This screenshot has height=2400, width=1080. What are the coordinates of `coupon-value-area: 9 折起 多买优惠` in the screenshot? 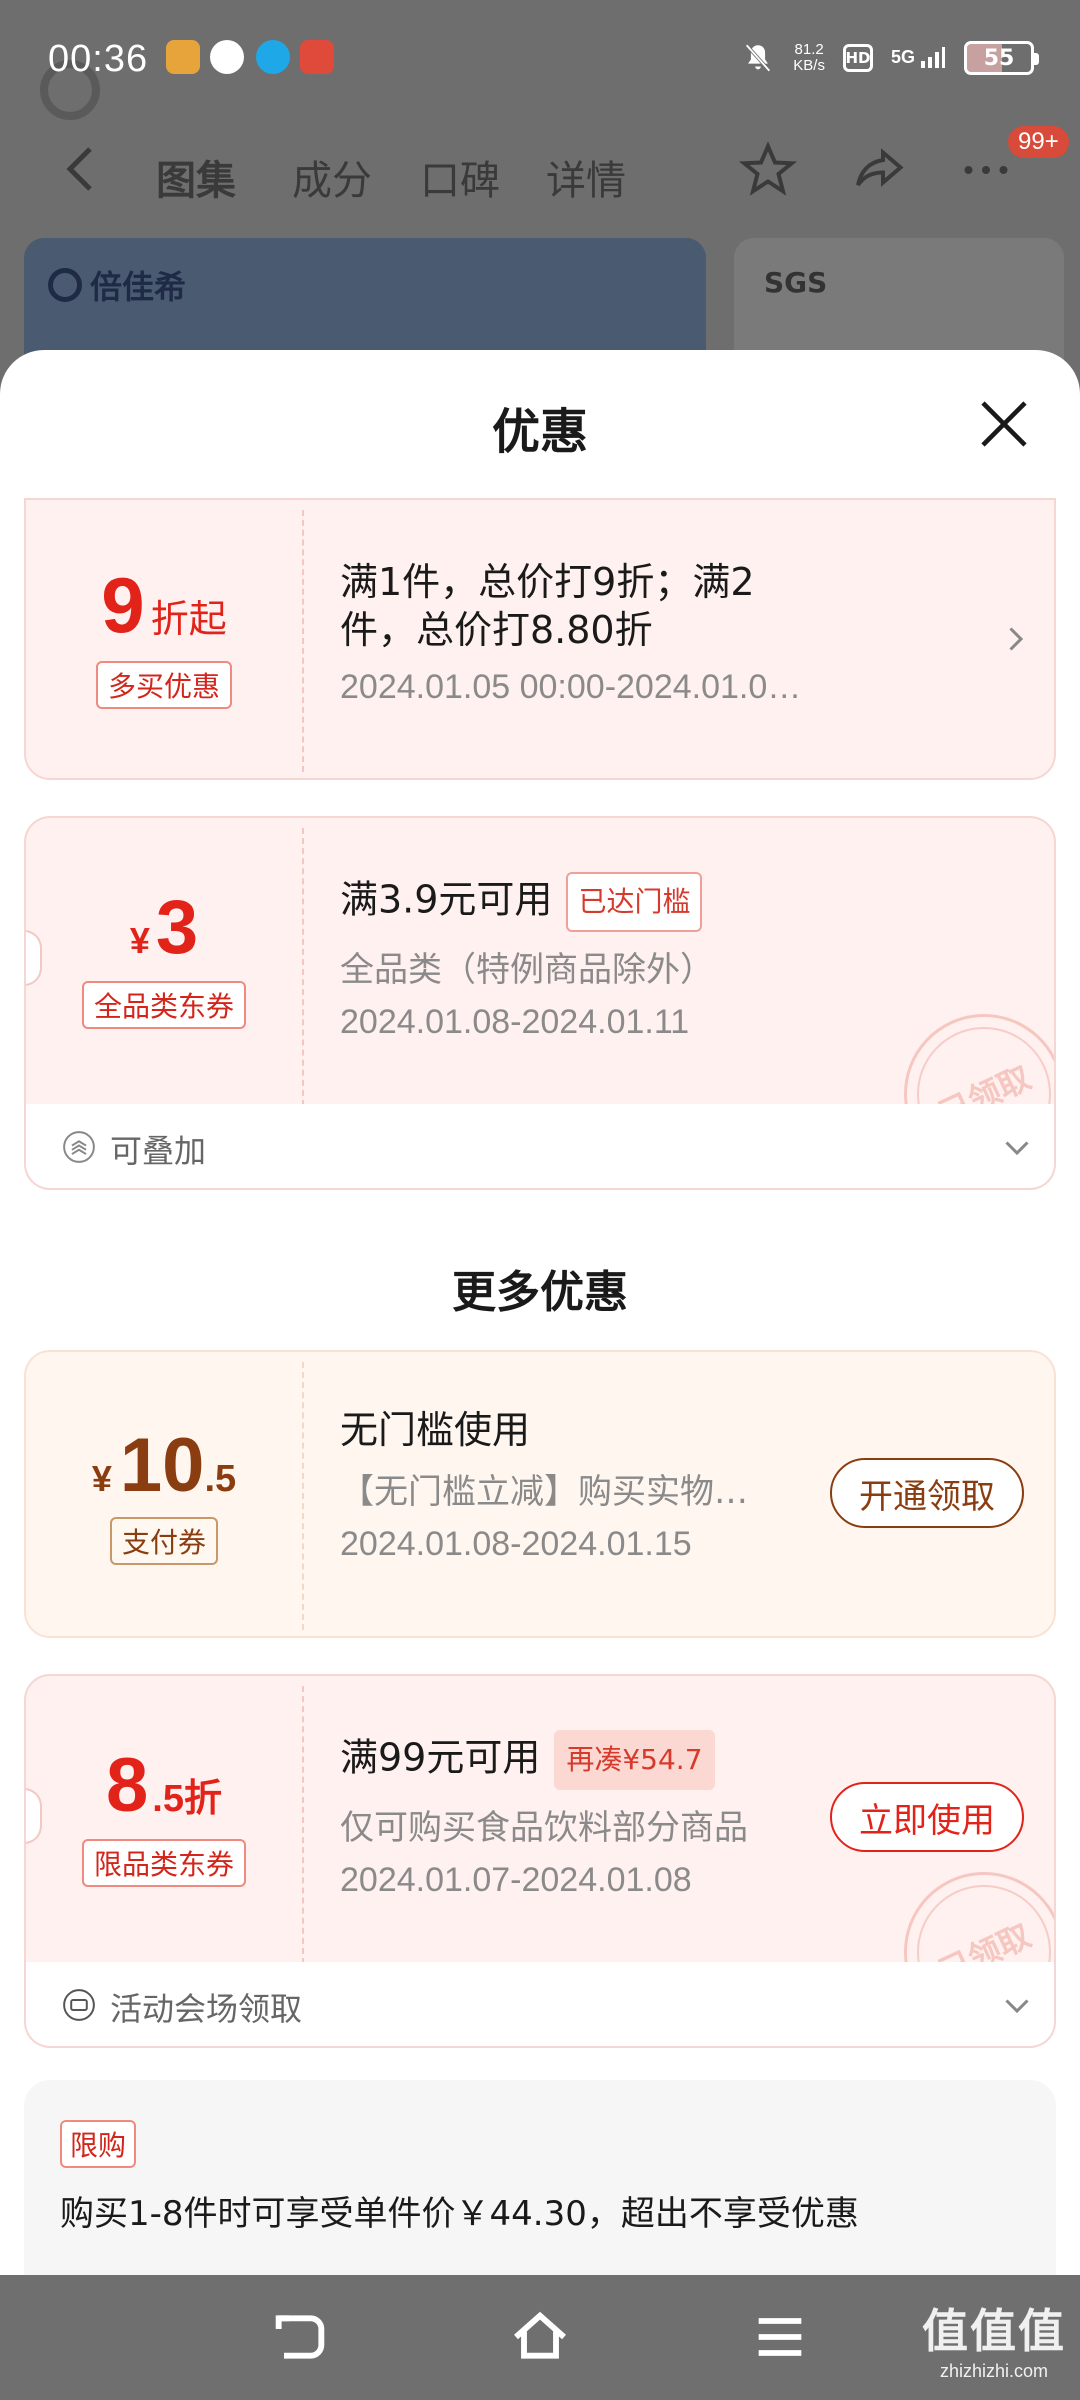 It's located at (164, 634).